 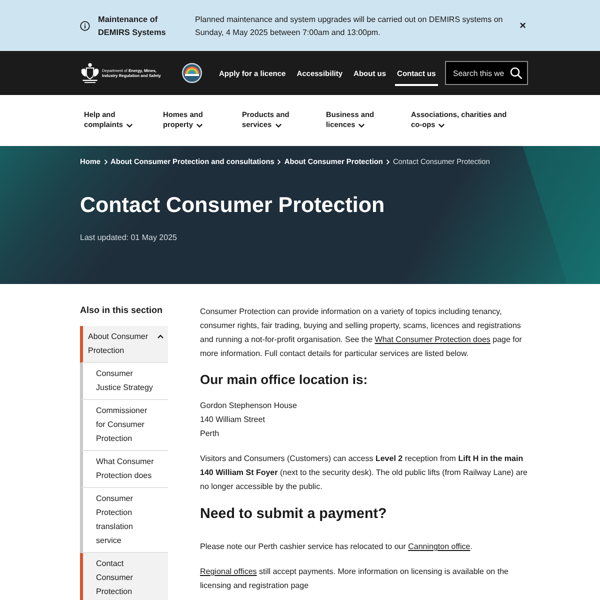 What do you see at coordinates (90, 73) in the screenshot?
I see `crest-icon` at bounding box center [90, 73].